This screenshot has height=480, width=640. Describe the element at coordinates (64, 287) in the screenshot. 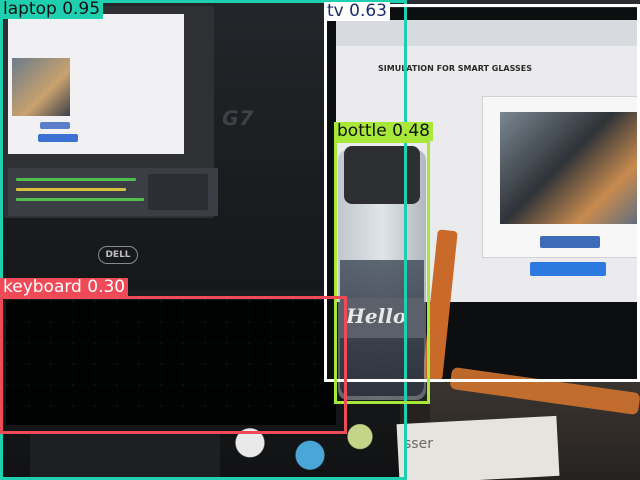

I see `keyboard-detection-label: keyboard 0.30` at that location.